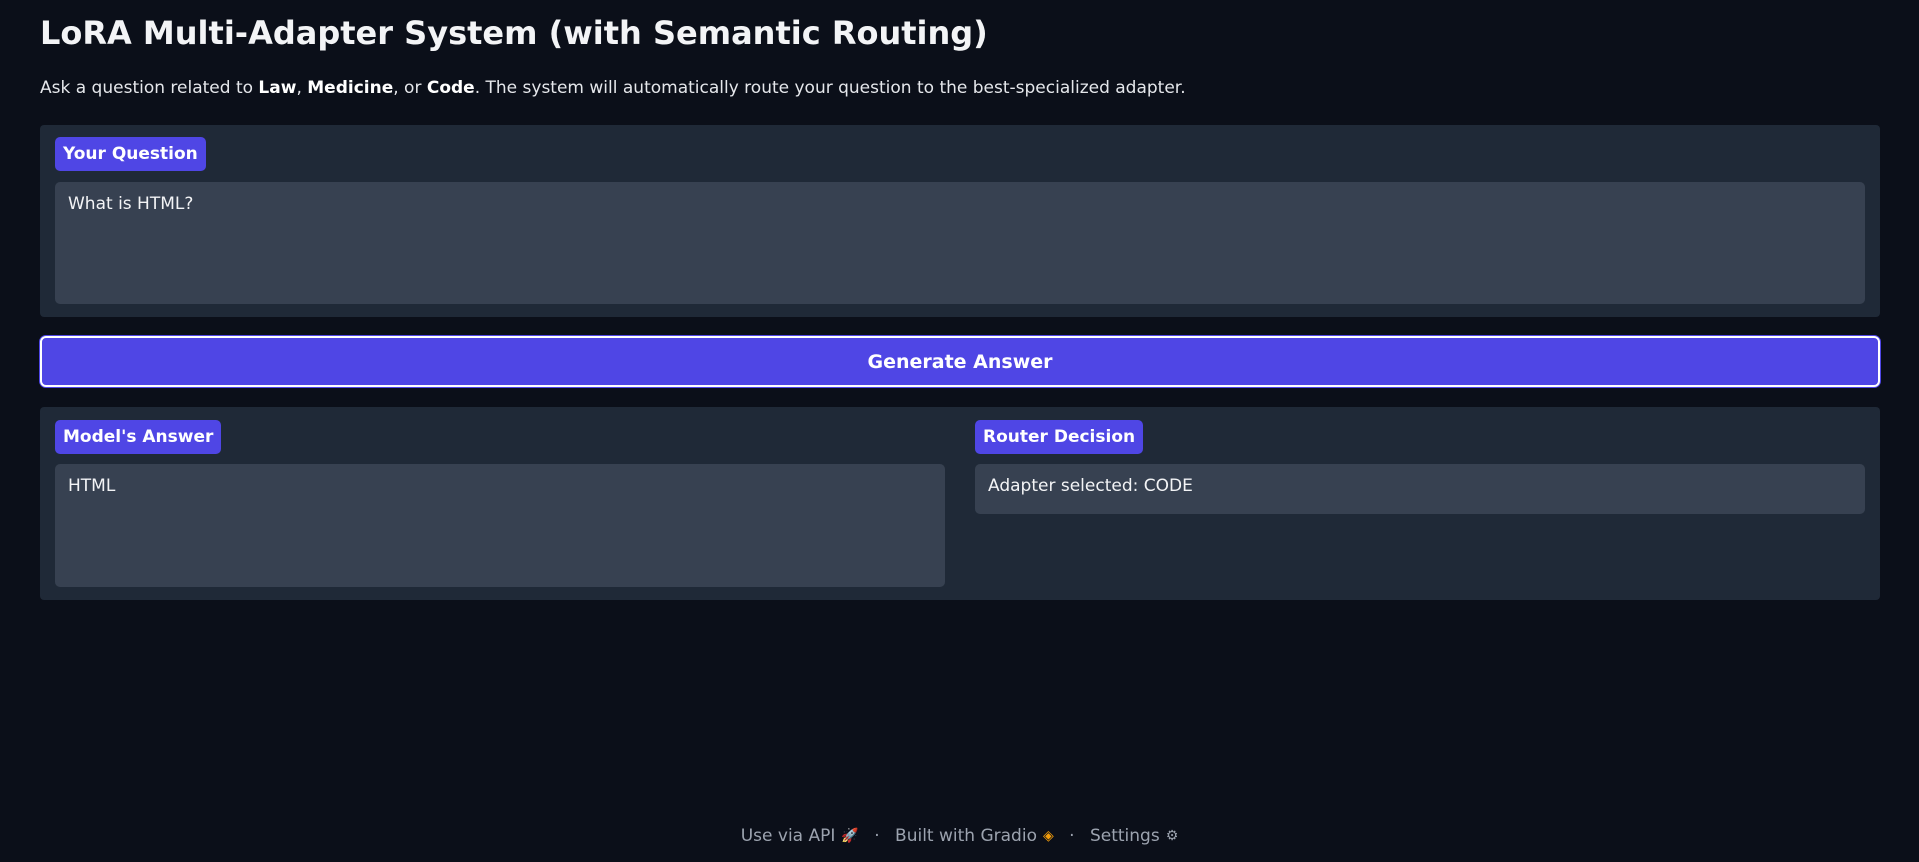 This screenshot has height=862, width=1919. Describe the element at coordinates (974, 836) in the screenshot. I see `built-with-gradio-link: Built with Gradio ◈` at that location.